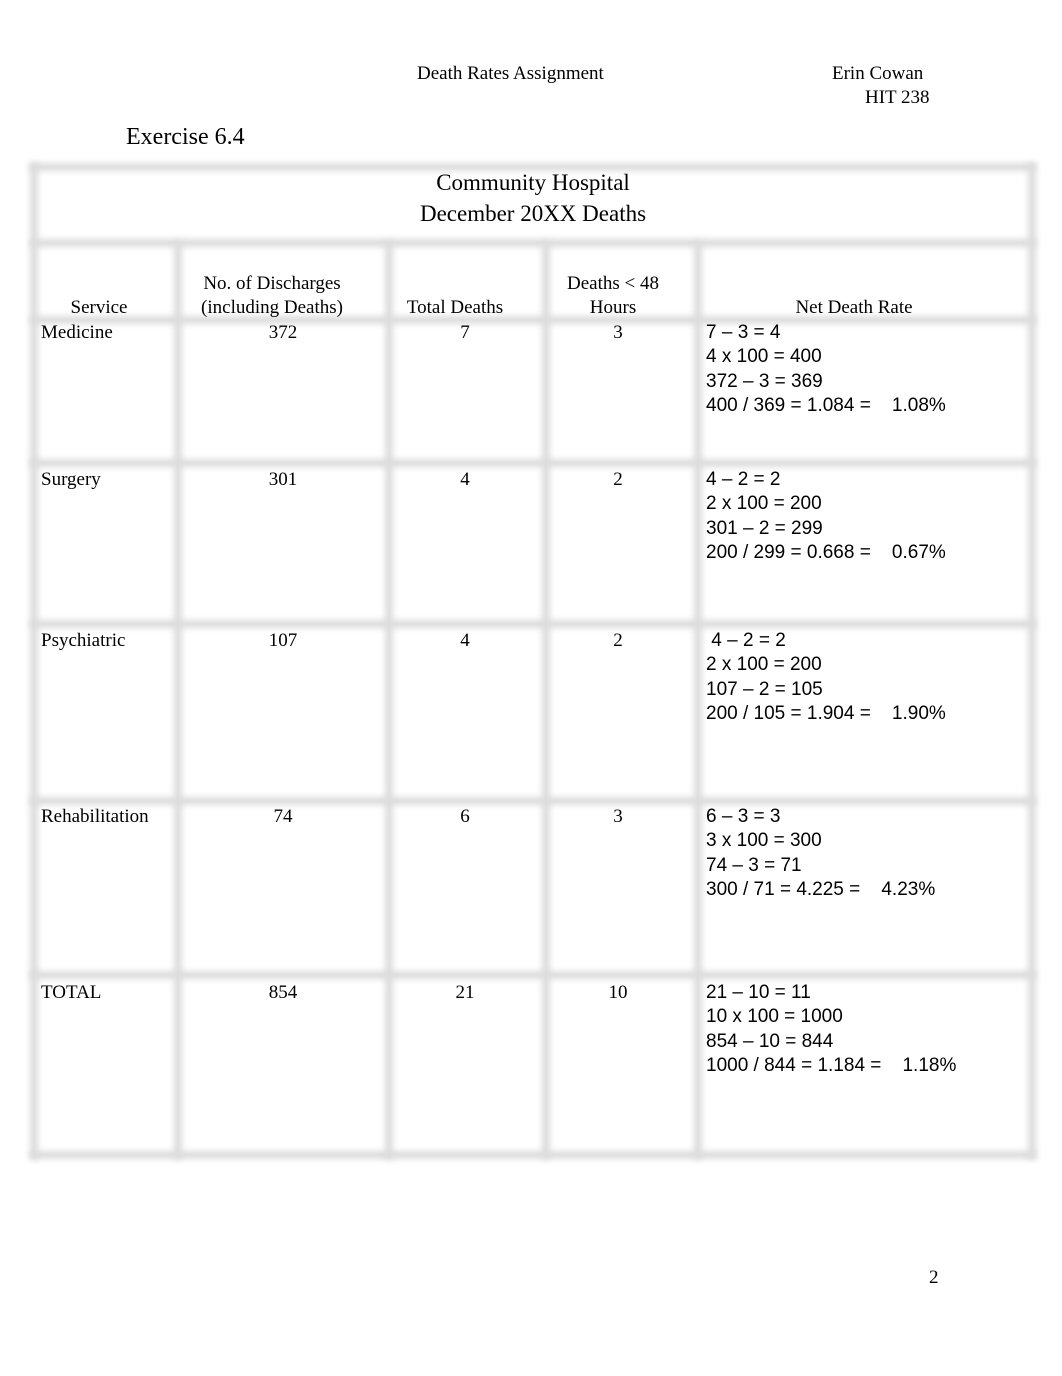  Describe the element at coordinates (71, 479) in the screenshot. I see `service-cell: Surgery` at that location.